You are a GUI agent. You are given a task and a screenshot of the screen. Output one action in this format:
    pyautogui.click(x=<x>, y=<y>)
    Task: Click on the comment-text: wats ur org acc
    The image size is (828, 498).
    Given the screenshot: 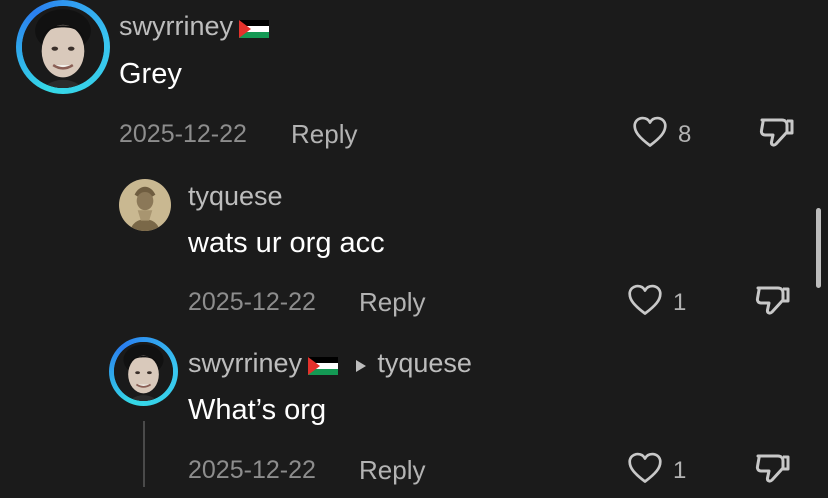 What is the action you would take?
    pyautogui.click(x=286, y=243)
    